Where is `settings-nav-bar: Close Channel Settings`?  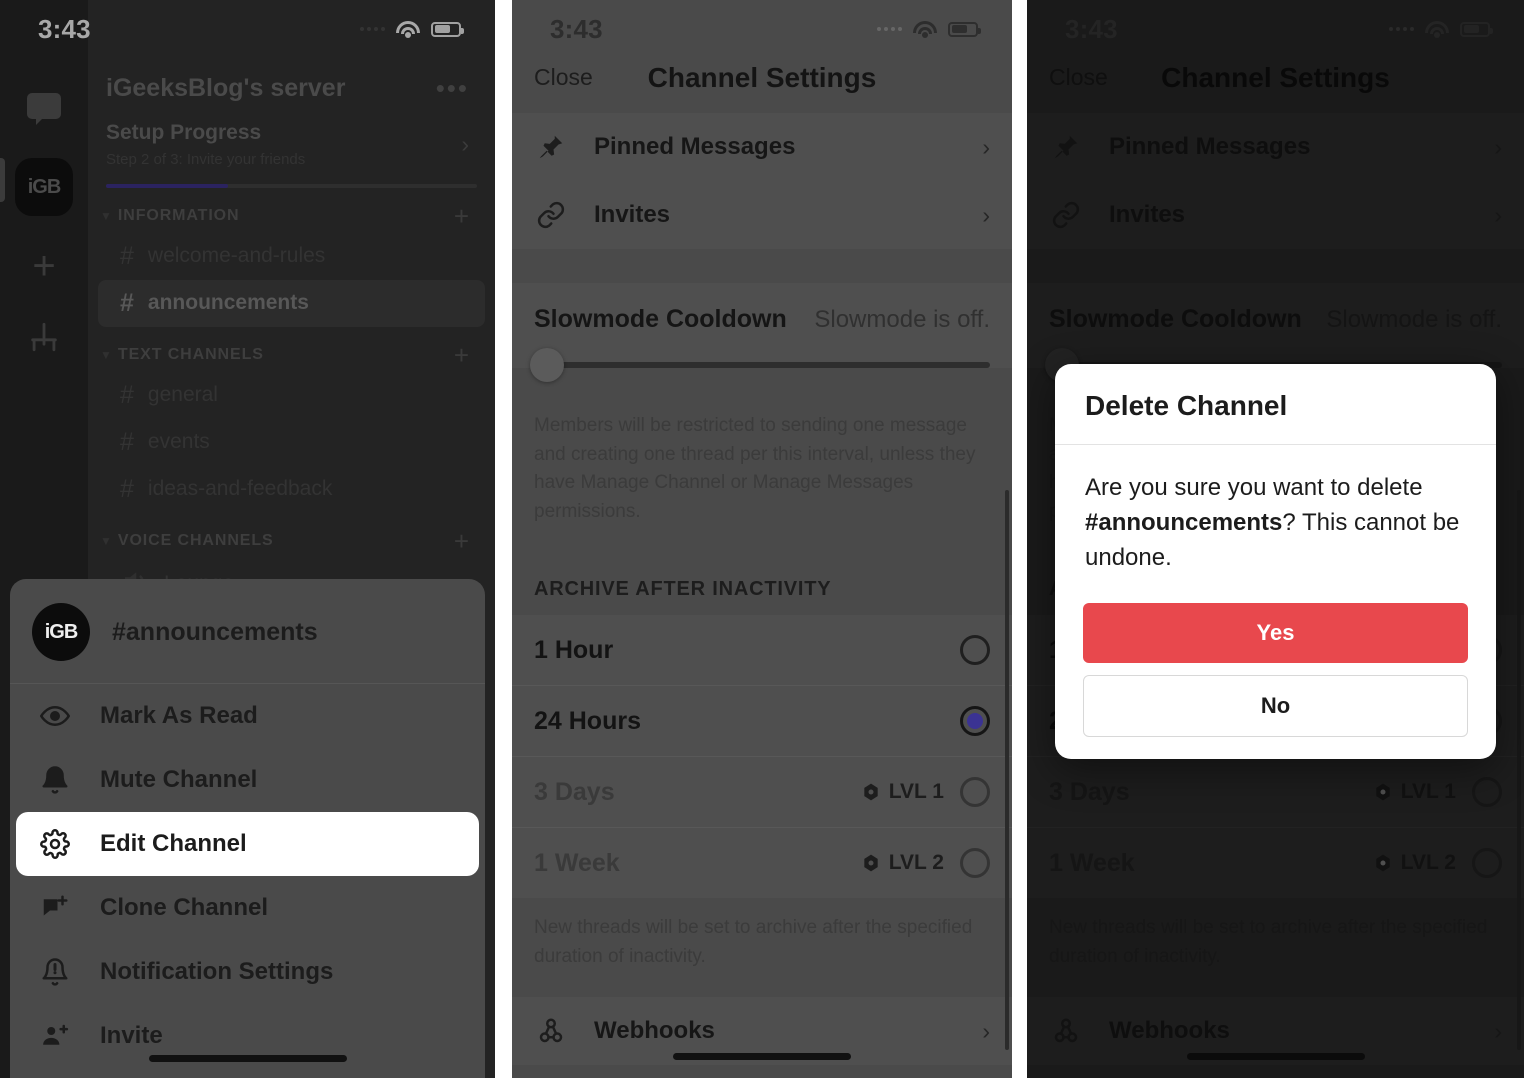
settings-nav-bar: Close Channel Settings is located at coordinates (762, 85).